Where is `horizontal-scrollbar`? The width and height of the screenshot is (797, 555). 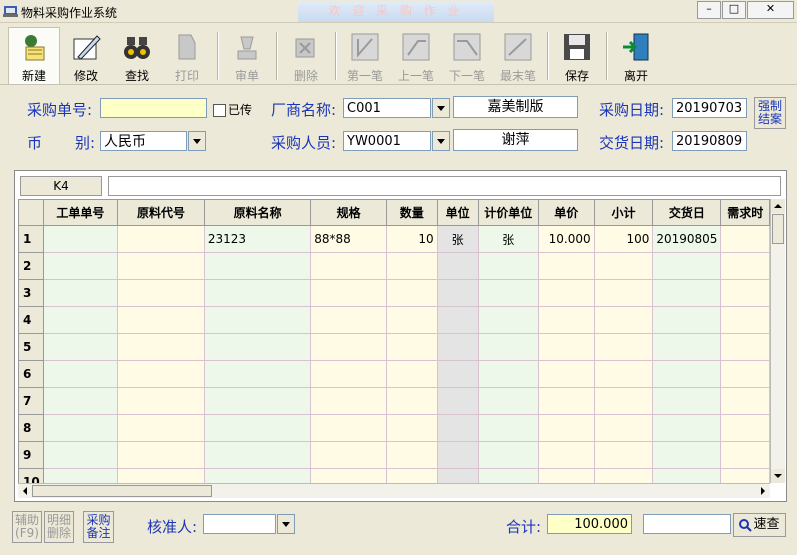 horizontal-scrollbar is located at coordinates (394, 490).